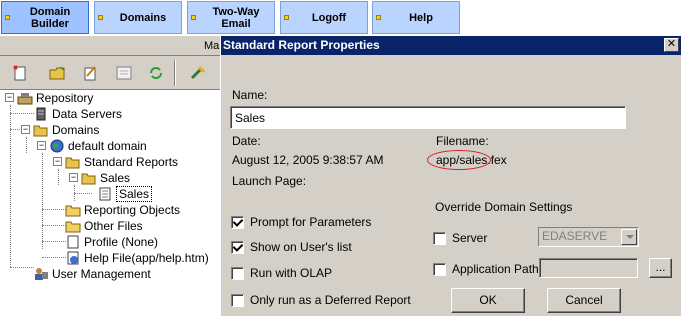 The width and height of the screenshot is (681, 316). What do you see at coordinates (124, 73) in the screenshot?
I see `report-icon` at bounding box center [124, 73].